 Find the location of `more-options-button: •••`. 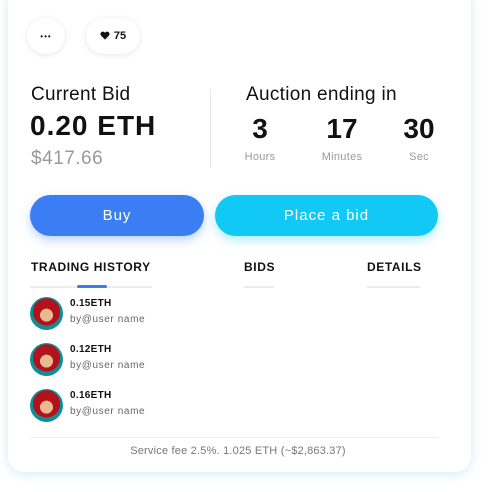

more-options-button: ••• is located at coordinates (46, 36).